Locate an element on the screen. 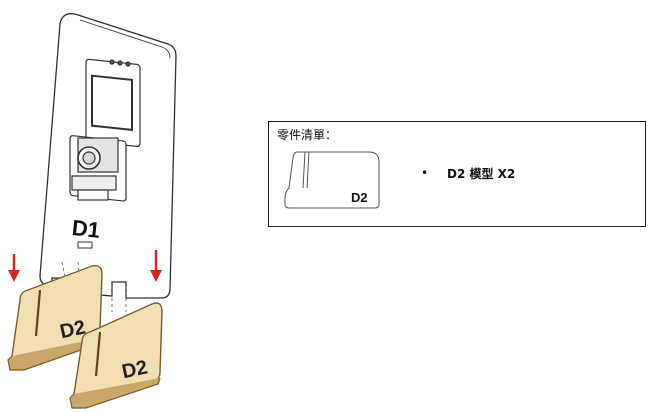 The height and width of the screenshot is (412, 656). arrow-left is located at coordinates (14, 268).